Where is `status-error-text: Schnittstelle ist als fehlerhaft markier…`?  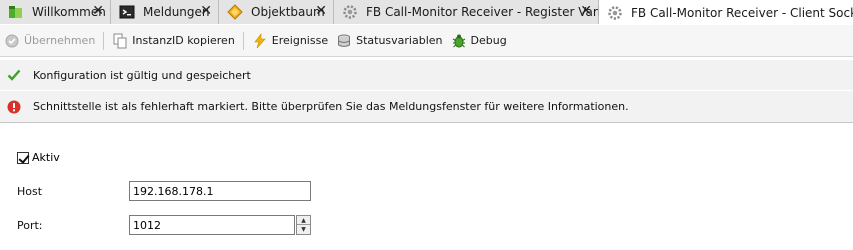 status-error-text: Schnittstelle ist als fehlerhaft markier… is located at coordinates (331, 106).